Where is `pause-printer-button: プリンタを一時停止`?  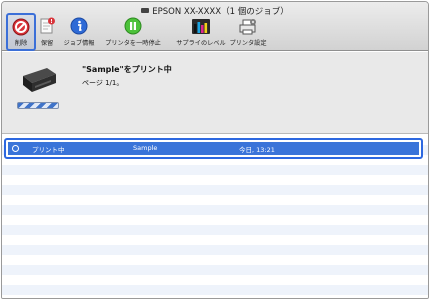
pause-printer-button: プリンタを一時停止 is located at coordinates (133, 32).